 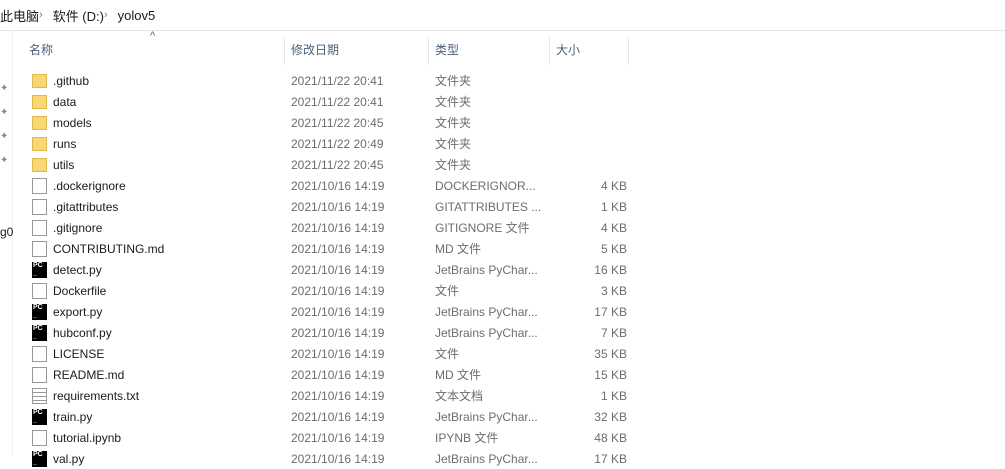 What do you see at coordinates (357, 51) in the screenshot?
I see `column-date-modified: 修改日期` at bounding box center [357, 51].